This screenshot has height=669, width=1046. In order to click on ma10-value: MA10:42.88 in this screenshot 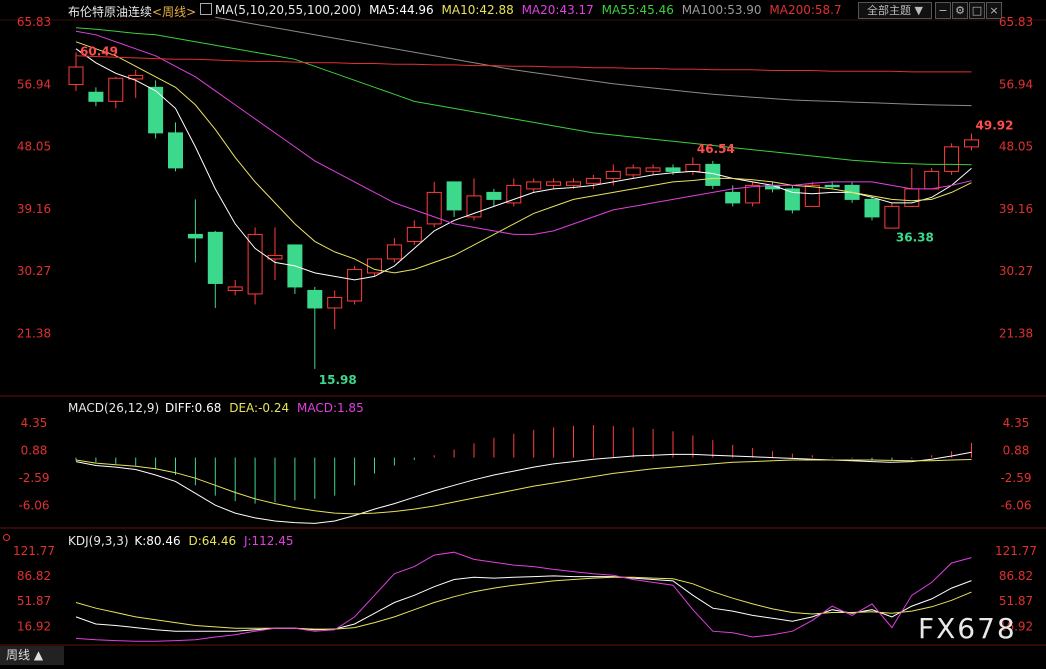, I will do `click(477, 10)`.